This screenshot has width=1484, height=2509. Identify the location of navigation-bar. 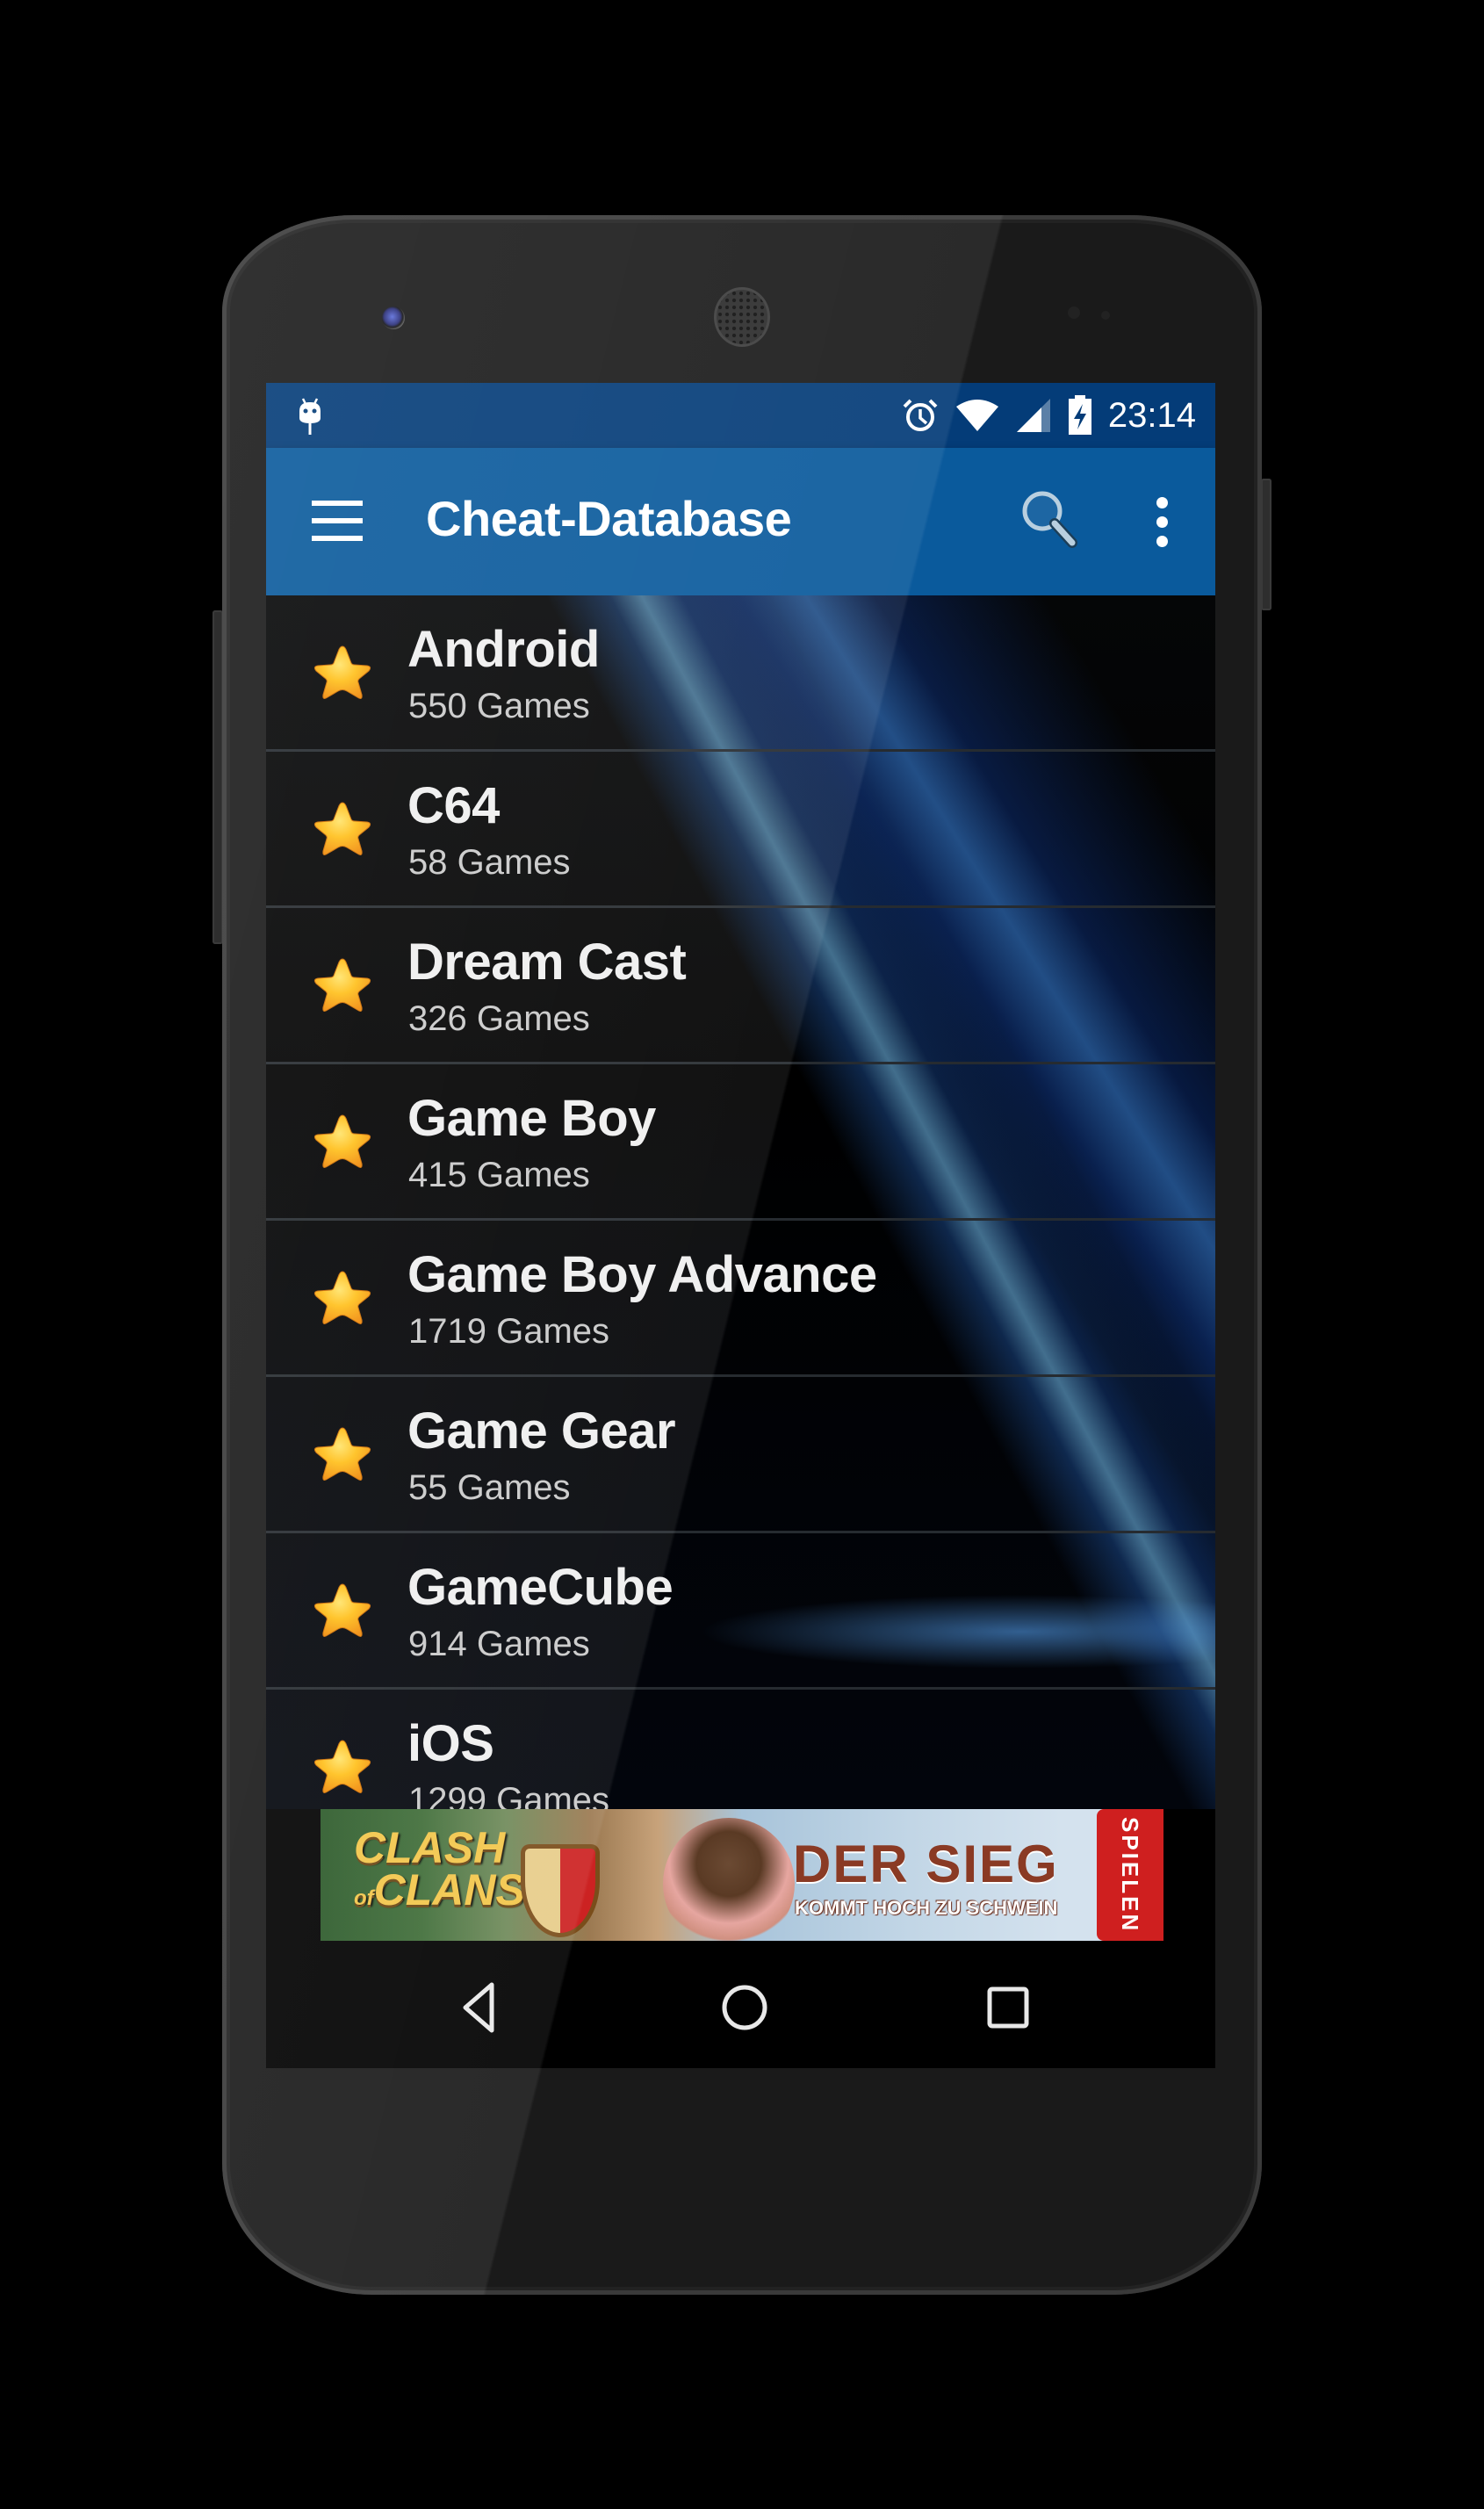
(740, 2004).